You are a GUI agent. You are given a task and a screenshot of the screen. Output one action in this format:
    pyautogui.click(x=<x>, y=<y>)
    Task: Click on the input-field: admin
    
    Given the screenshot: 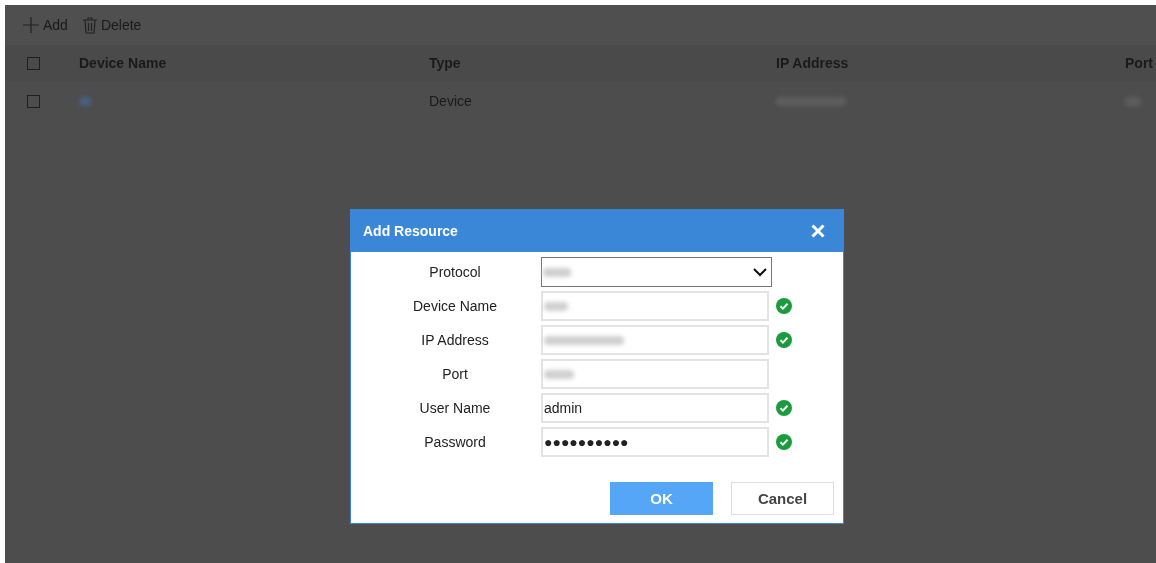 What is the action you would take?
    pyautogui.click(x=655, y=408)
    